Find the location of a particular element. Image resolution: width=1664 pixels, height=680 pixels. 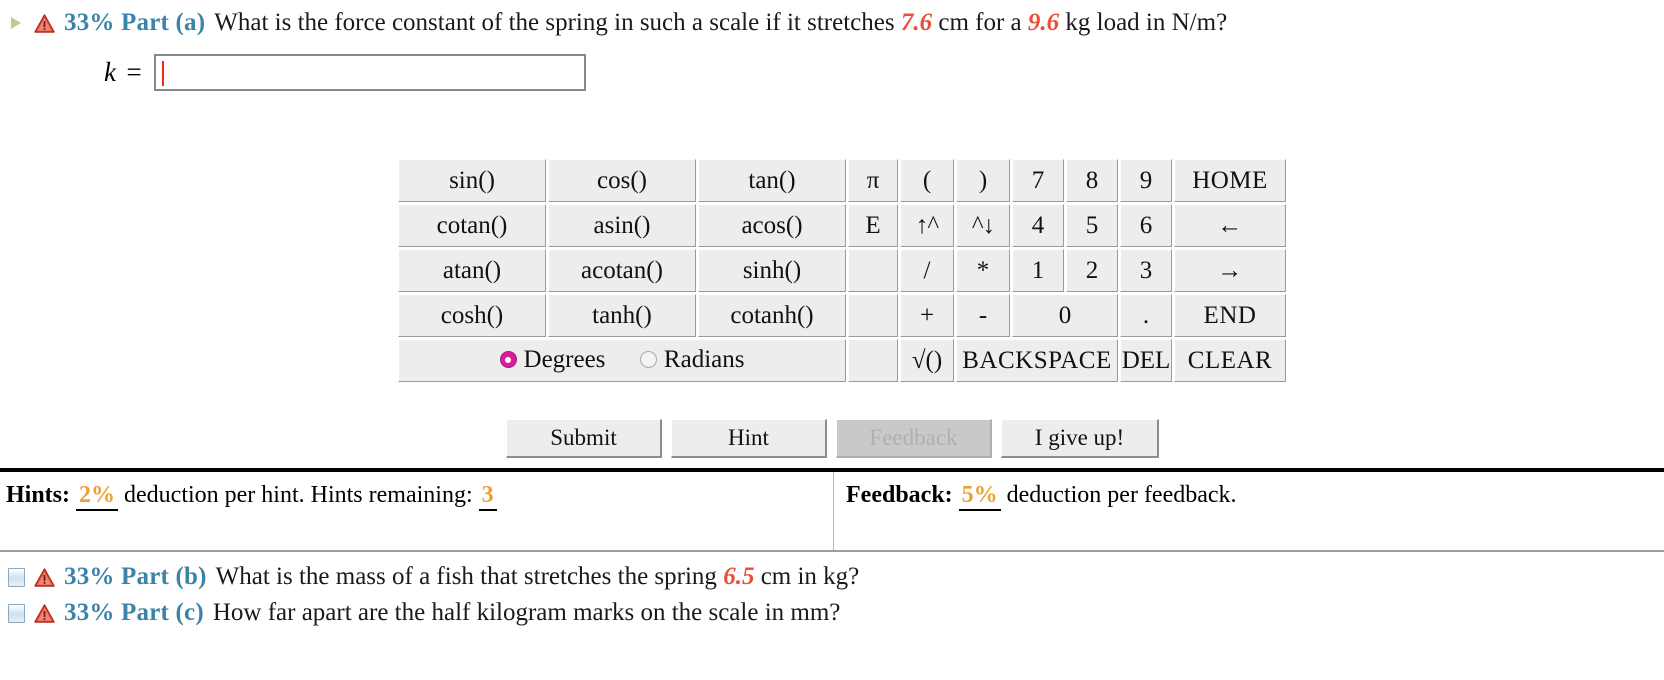

hints-title: Hints: is located at coordinates (38, 495).